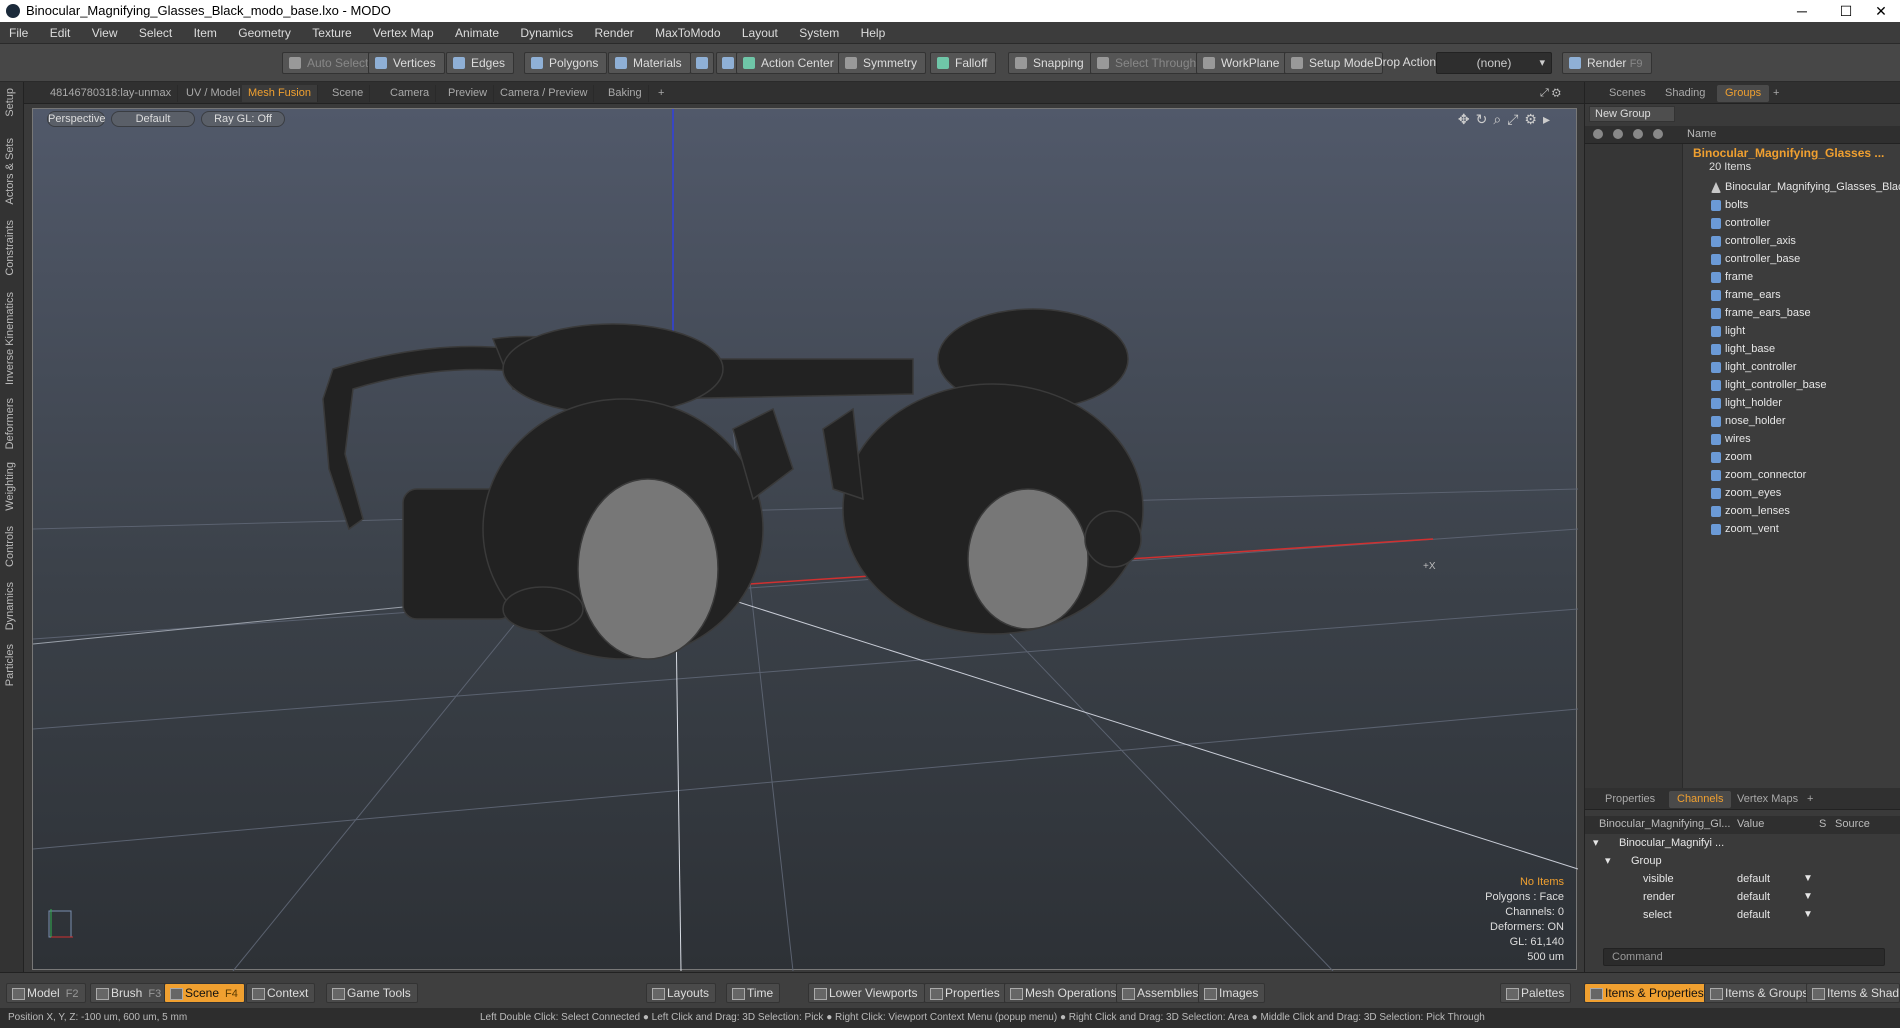 The image size is (1900, 1028). I want to click on setup-mode-button: Setup Mode, so click(1333, 63).